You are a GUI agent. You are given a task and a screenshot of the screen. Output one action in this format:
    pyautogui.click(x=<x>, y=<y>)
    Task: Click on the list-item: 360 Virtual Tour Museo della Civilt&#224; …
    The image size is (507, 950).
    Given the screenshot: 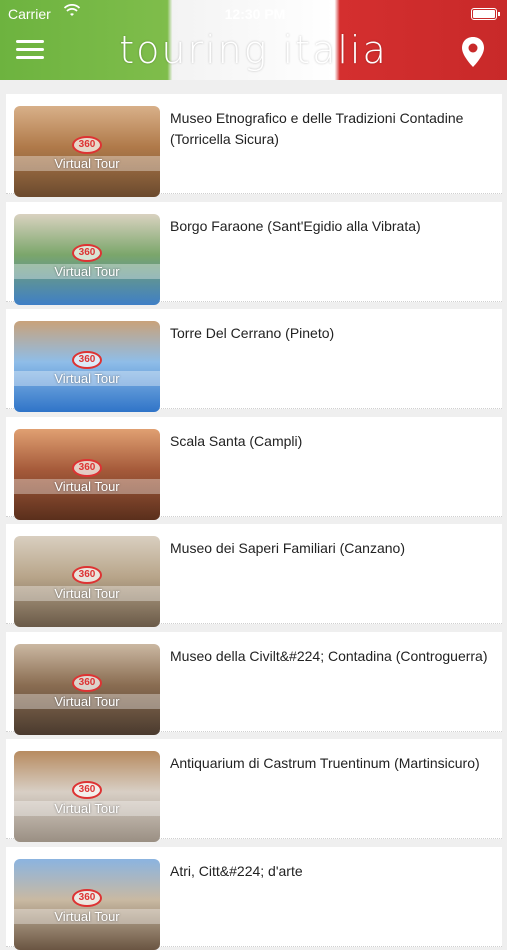 What is the action you would take?
    pyautogui.click(x=254, y=683)
    